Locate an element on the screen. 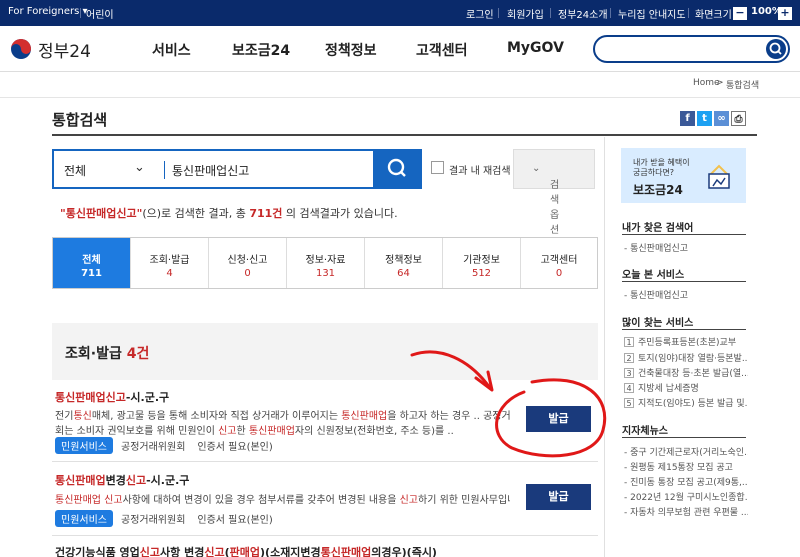 The width and height of the screenshot is (800, 557). page-title: 통합검색 is located at coordinates (80, 120).